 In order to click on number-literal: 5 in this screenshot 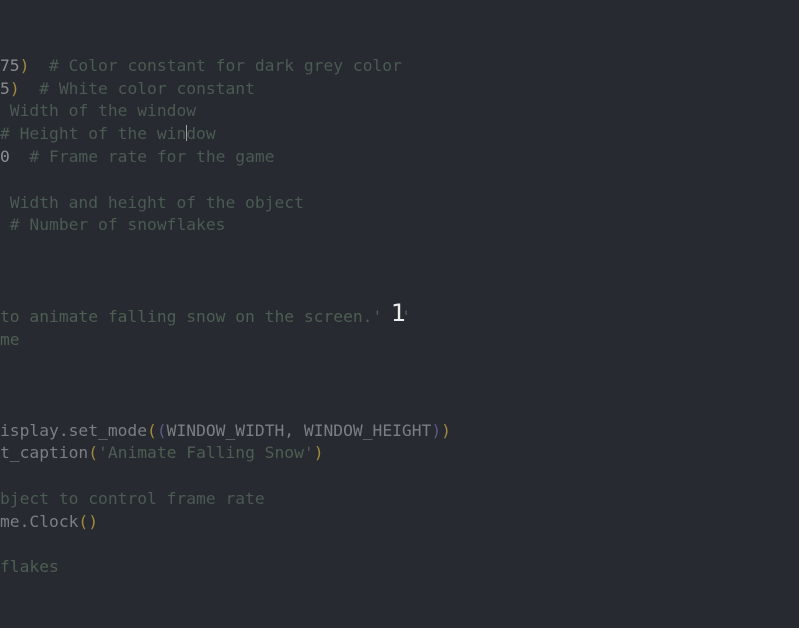, I will do `click(5, 88)`.